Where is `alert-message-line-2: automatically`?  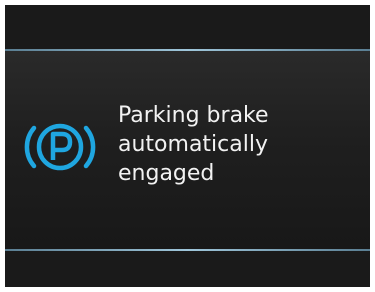
alert-message-line-2: automatically is located at coordinates (193, 144).